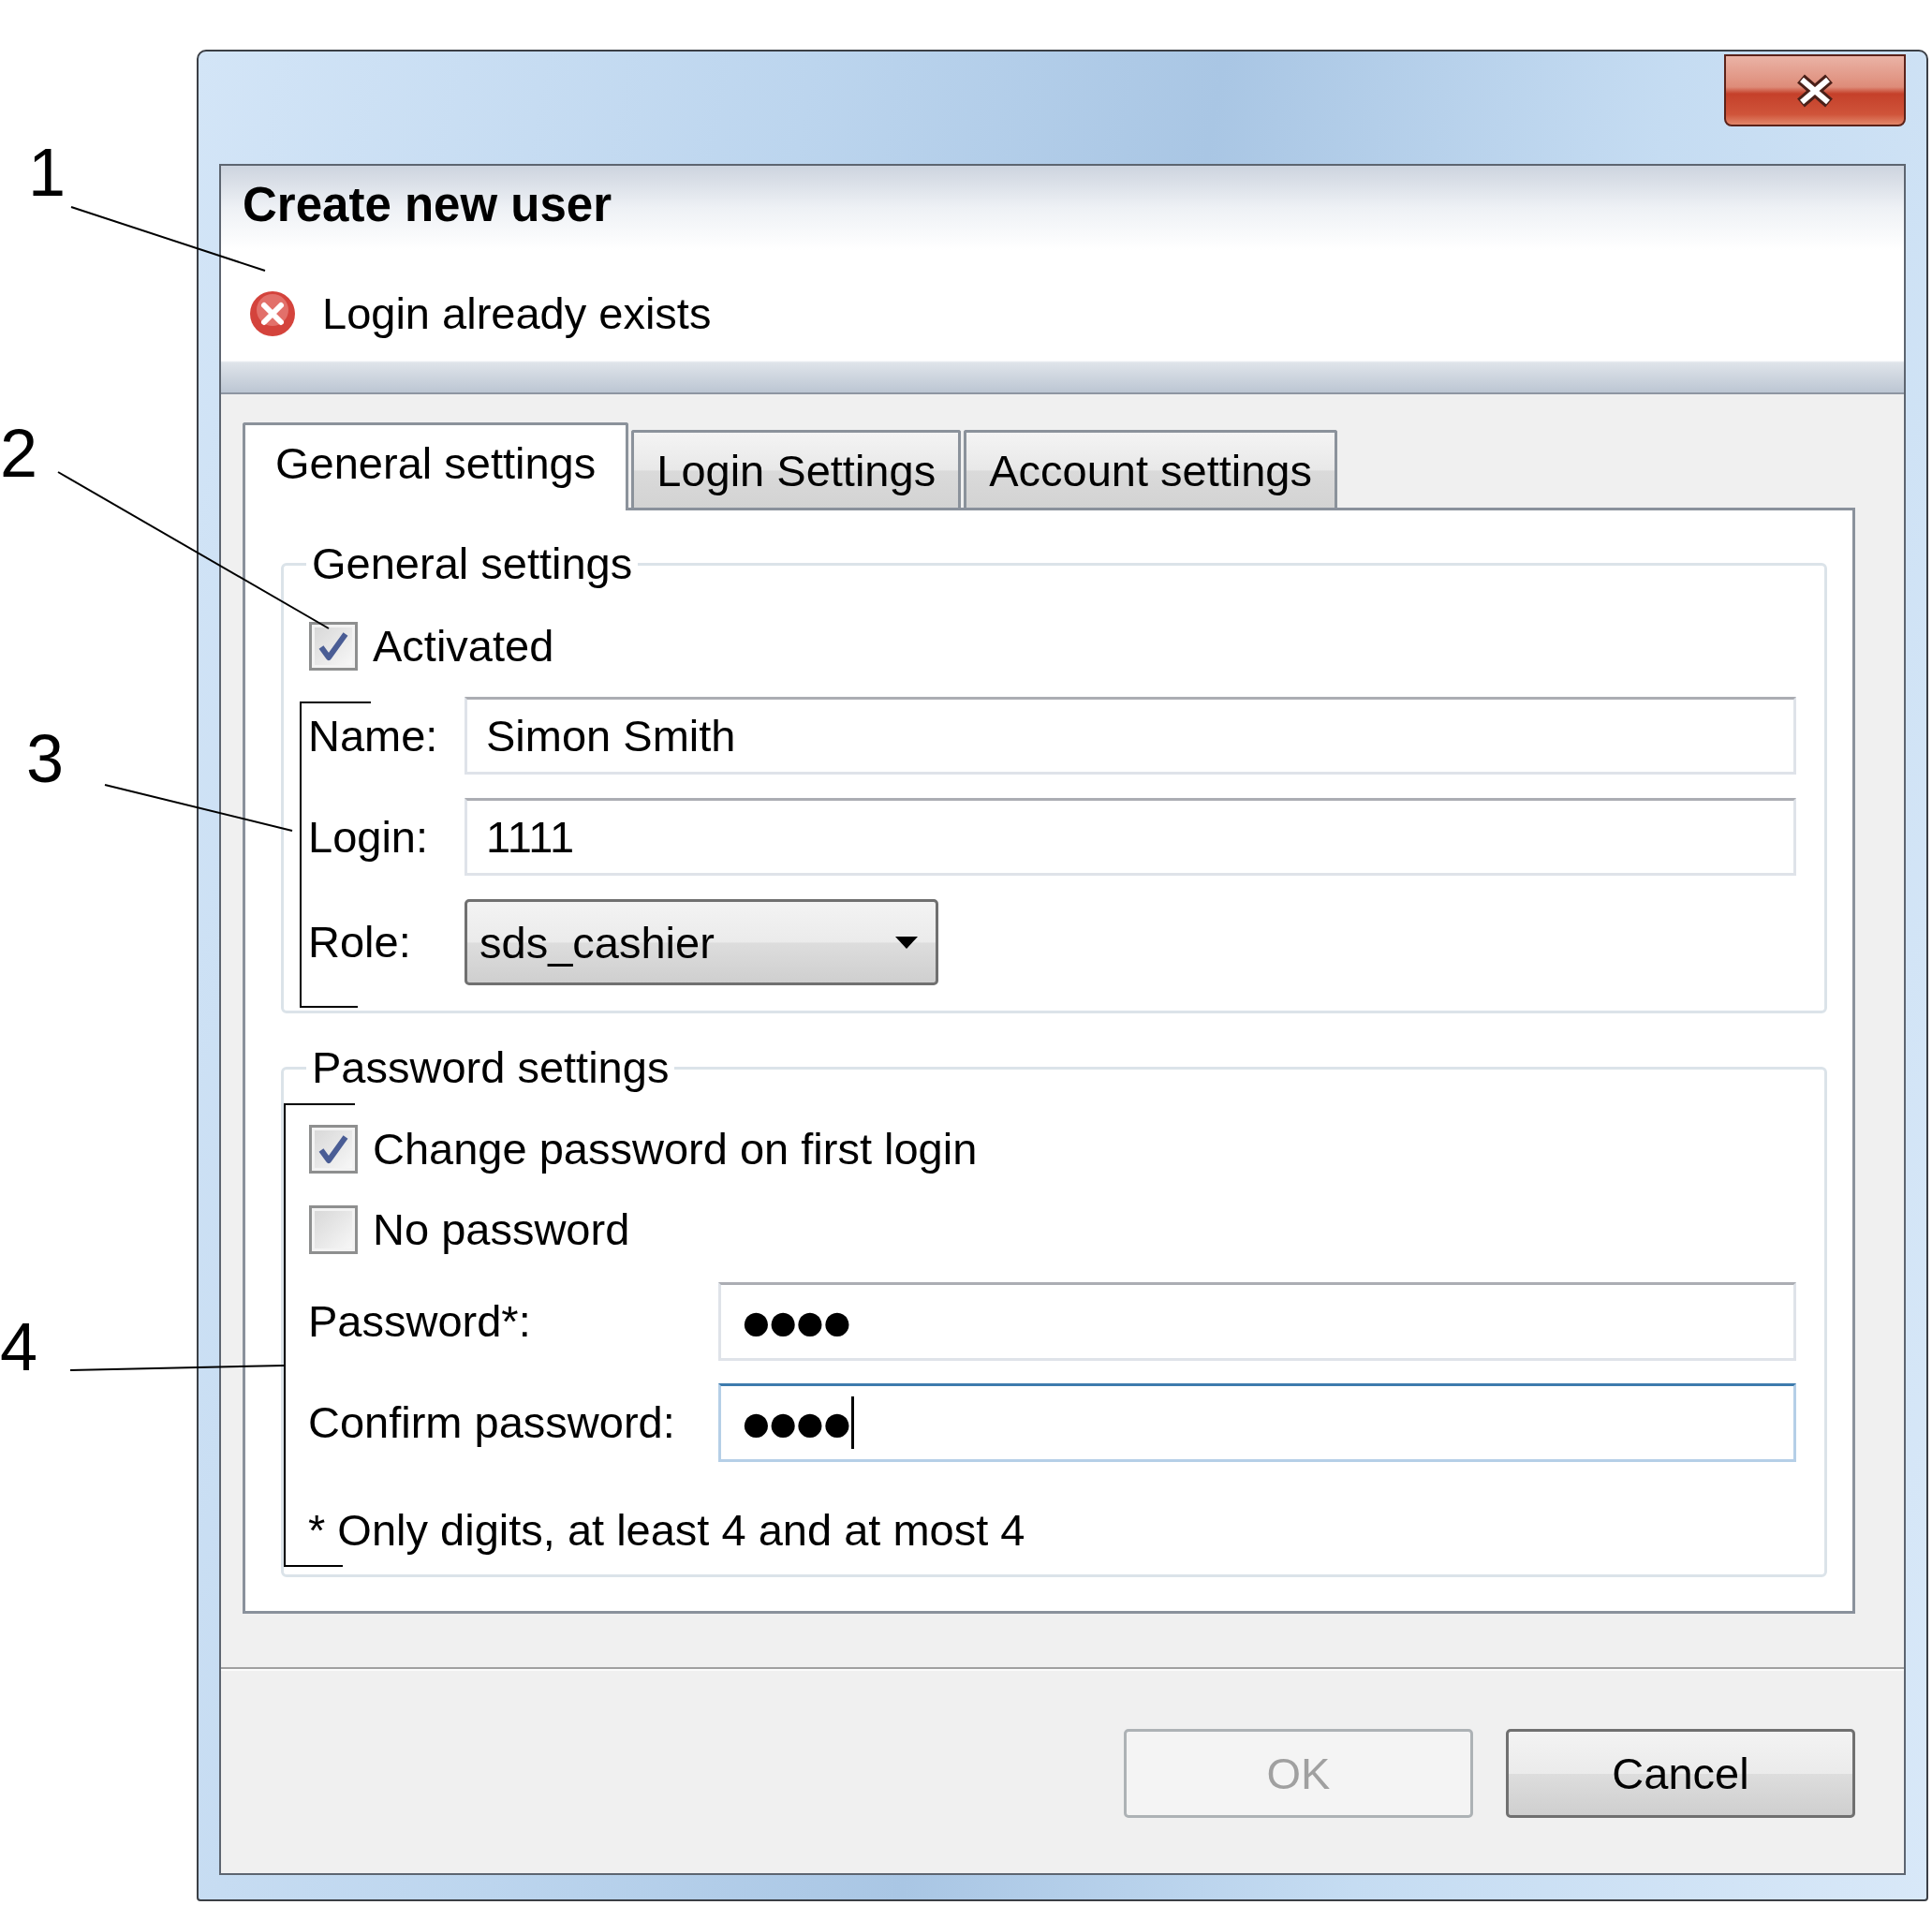 The height and width of the screenshot is (1905, 1932). Describe the element at coordinates (19, 1347) in the screenshot. I see `callout-number: 4` at that location.